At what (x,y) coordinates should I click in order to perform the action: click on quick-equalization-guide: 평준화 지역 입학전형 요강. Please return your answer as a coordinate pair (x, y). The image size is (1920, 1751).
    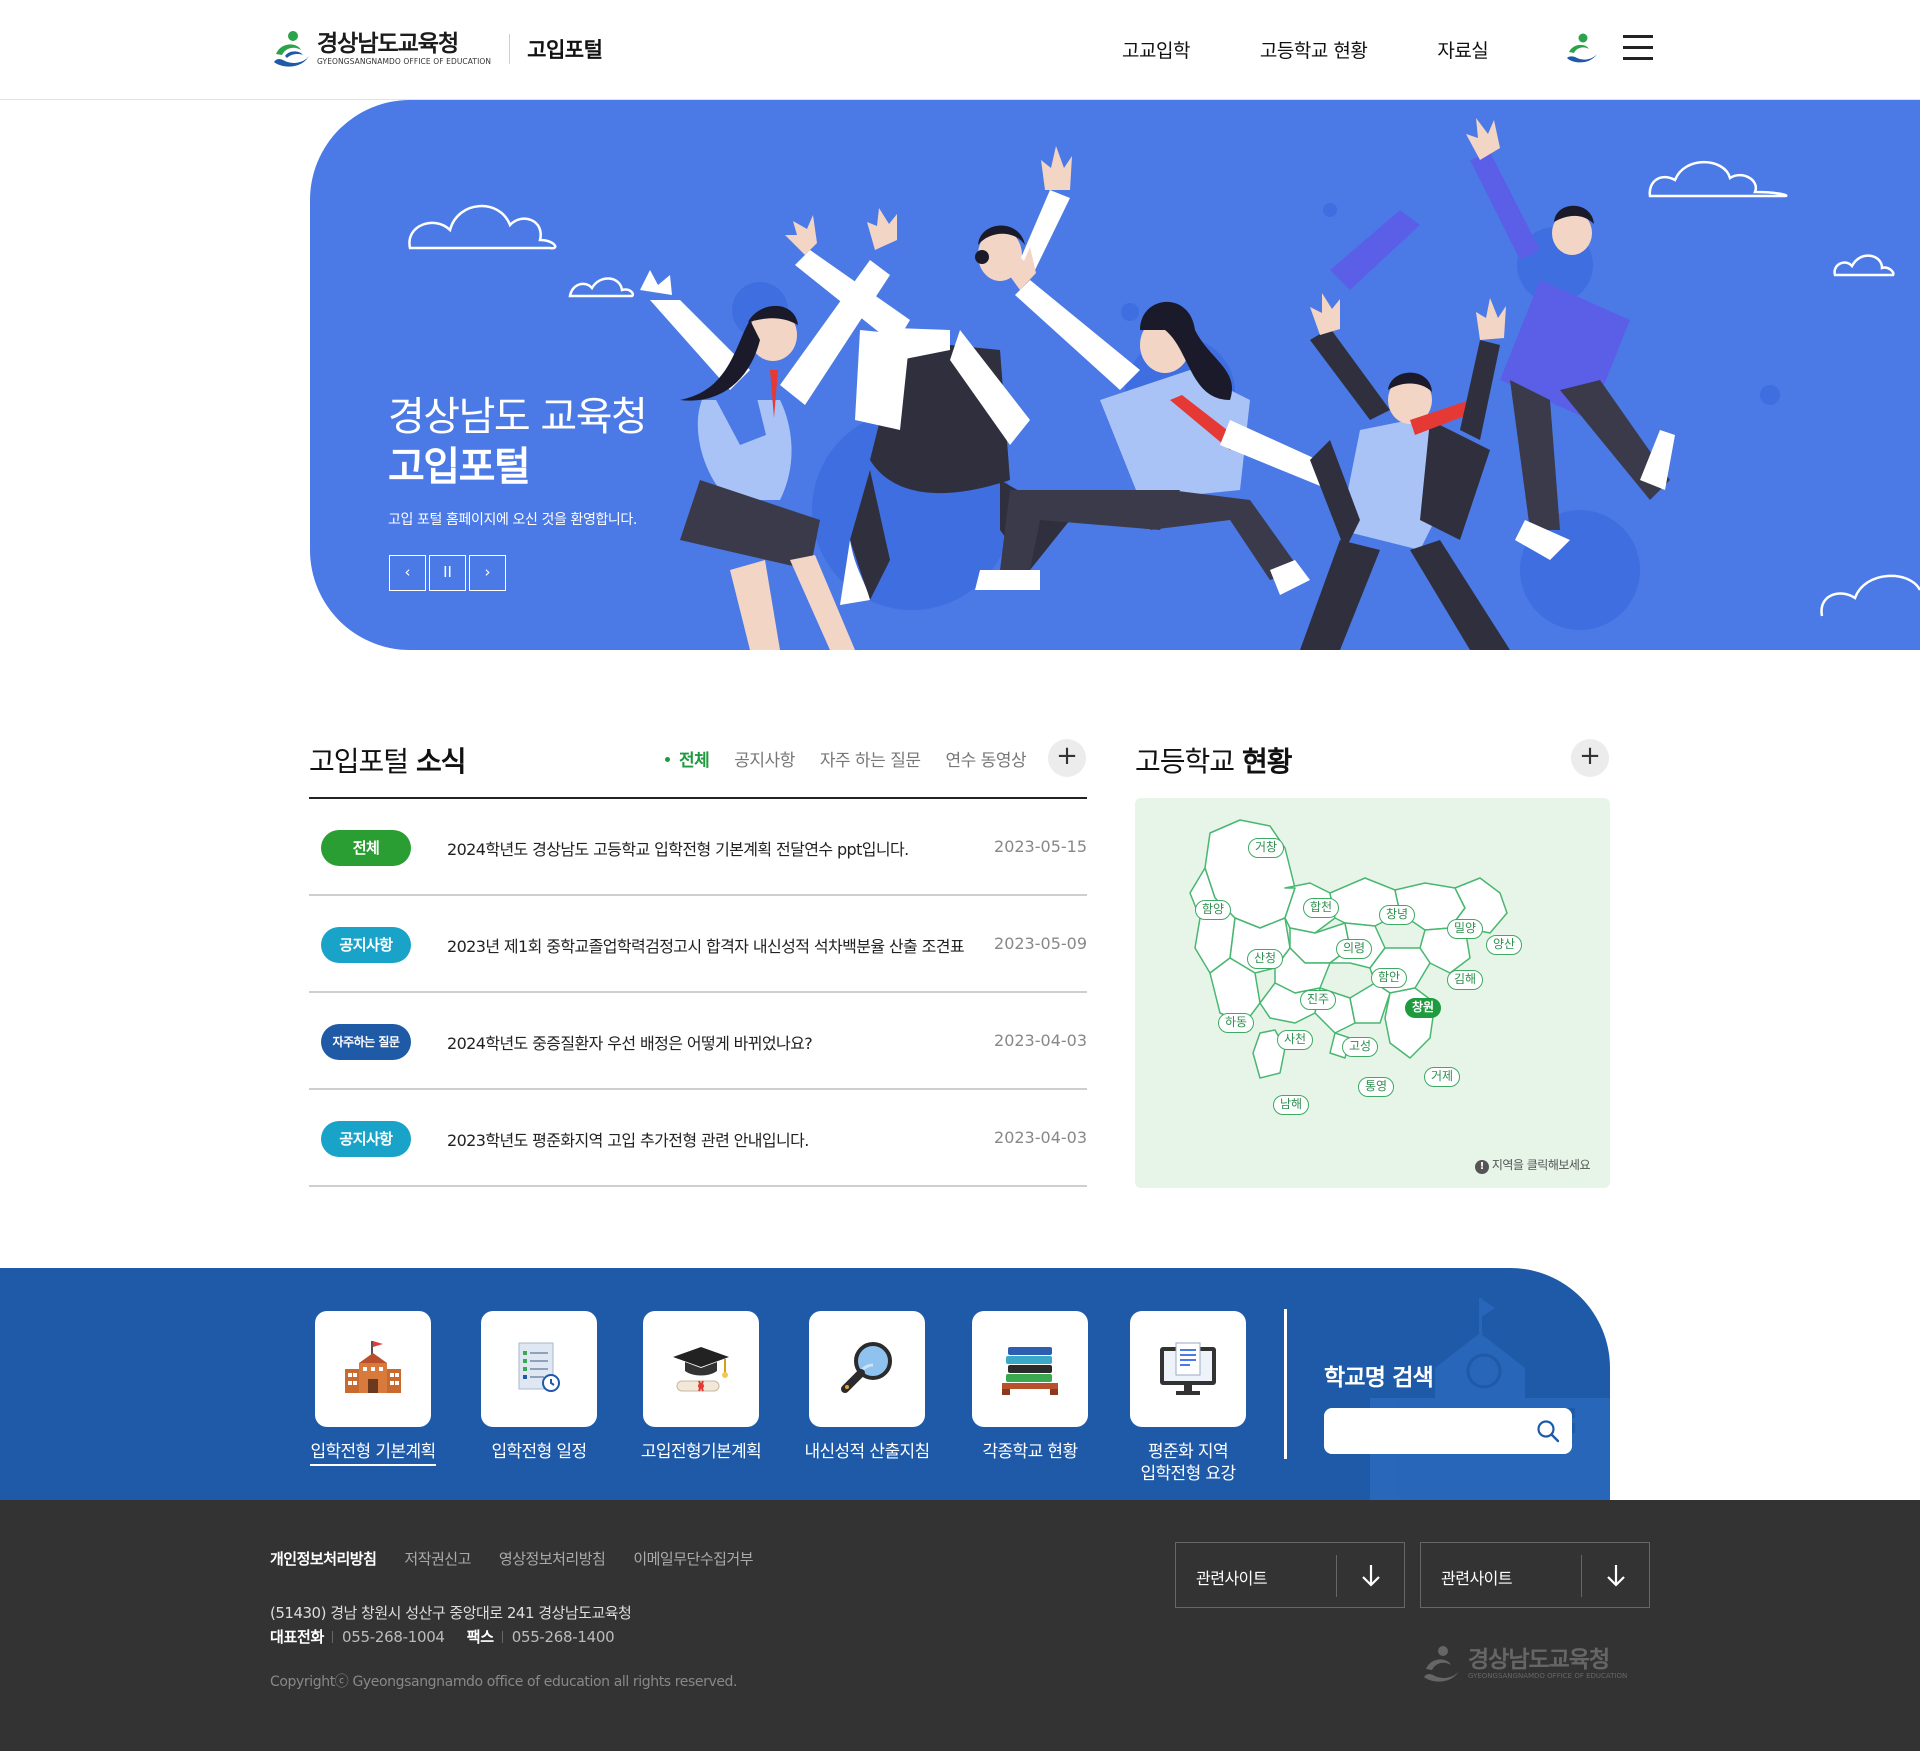
    Looking at the image, I should click on (1188, 1398).